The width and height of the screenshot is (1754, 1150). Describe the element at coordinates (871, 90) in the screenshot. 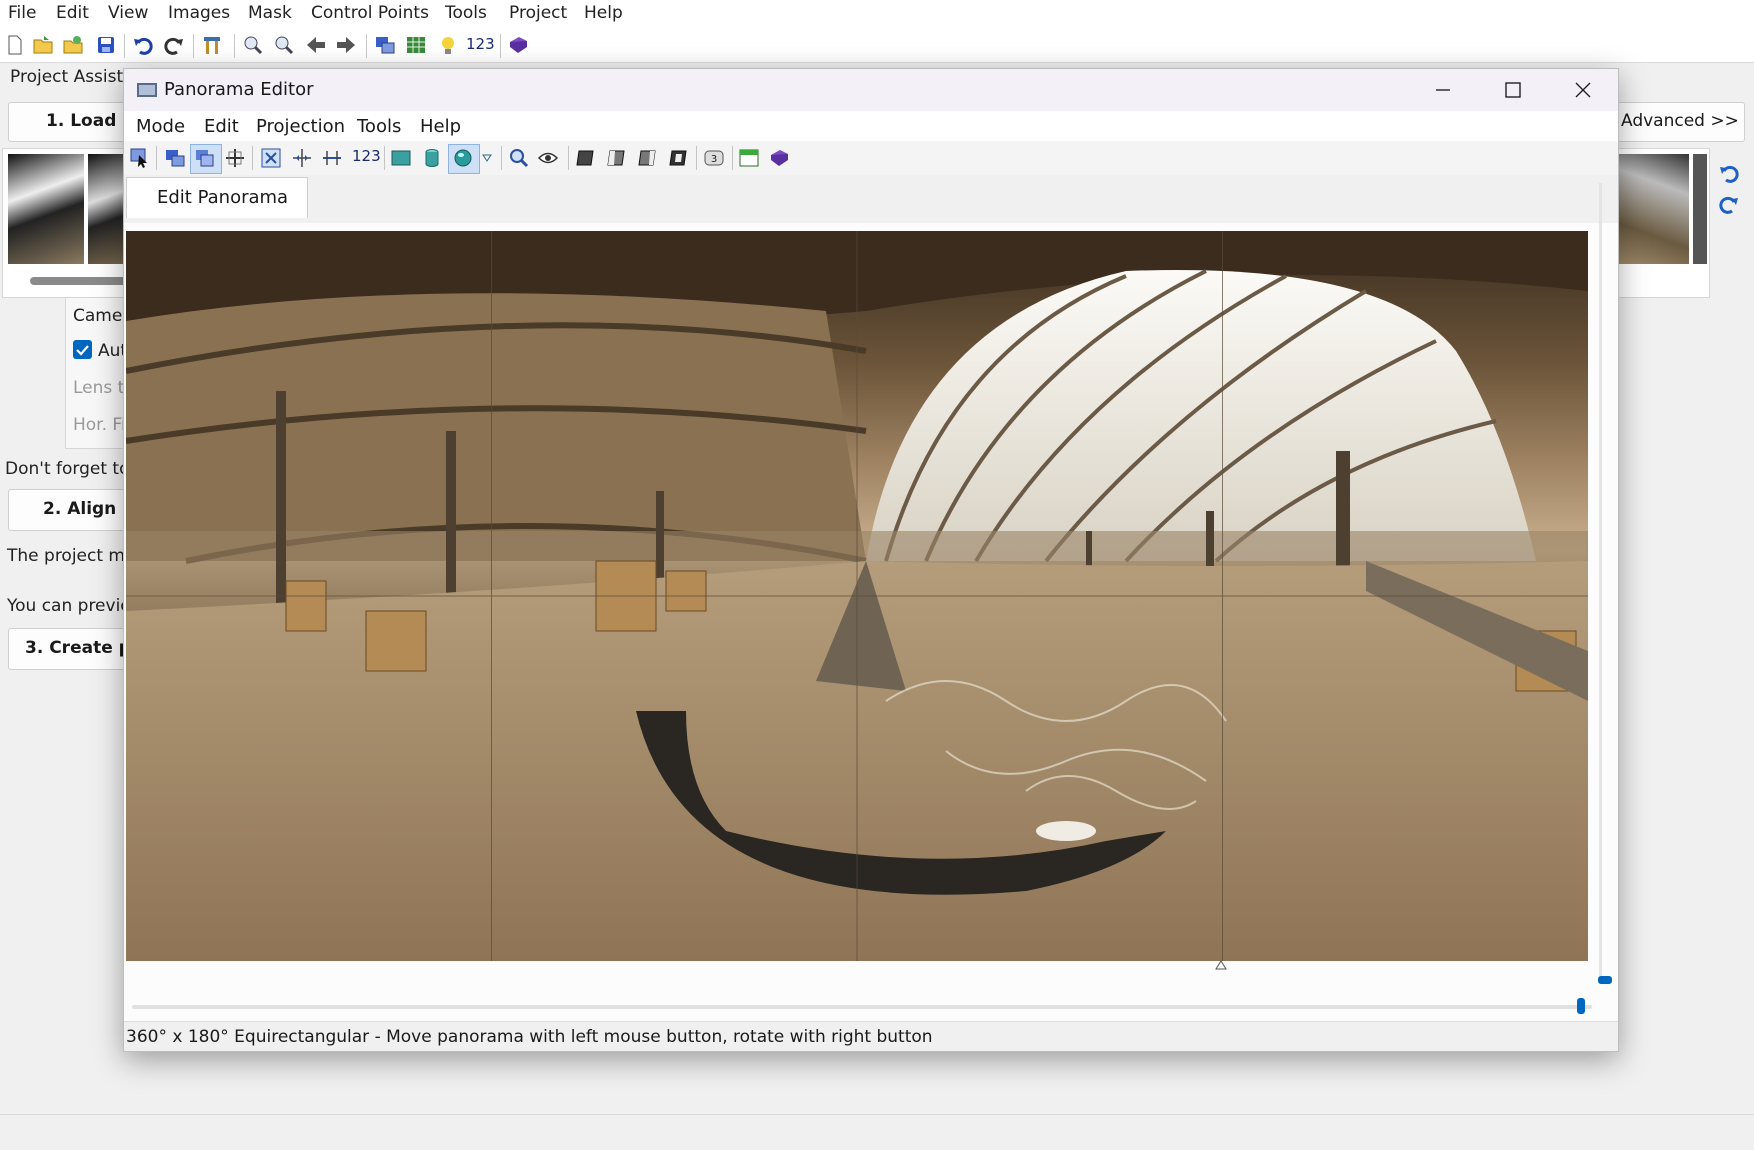

I see `panorama-editor-titlebar: Panorama Editor` at that location.